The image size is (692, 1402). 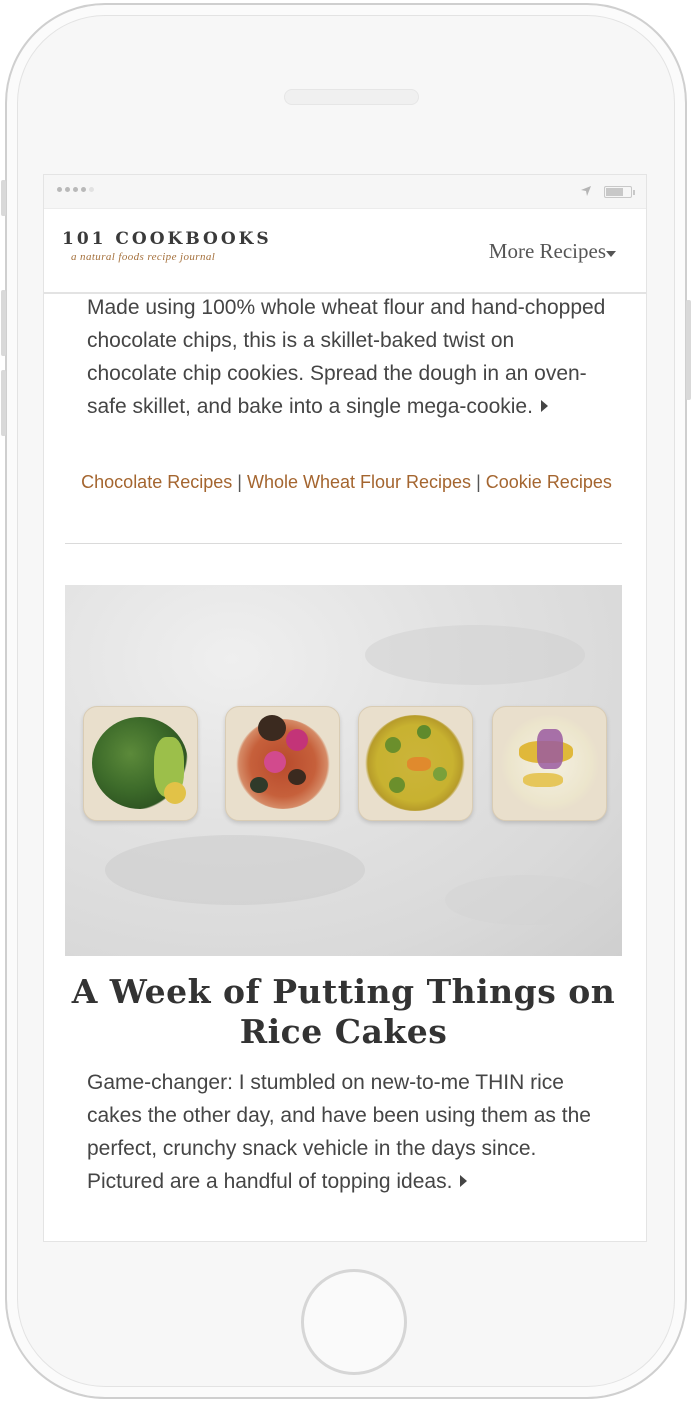 What do you see at coordinates (3, 323) in the screenshot?
I see `volume-up-button` at bounding box center [3, 323].